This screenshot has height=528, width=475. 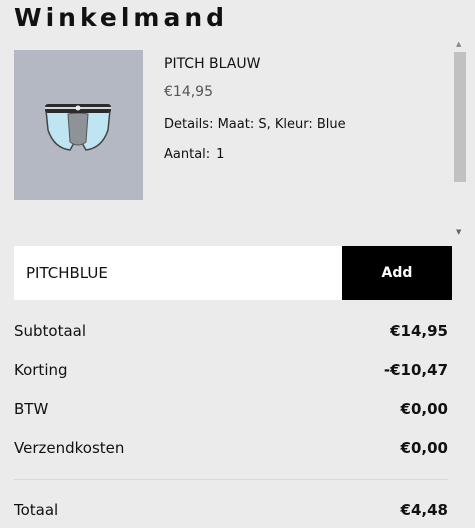 I want to click on coupon-code-input, so click(x=178, y=273).